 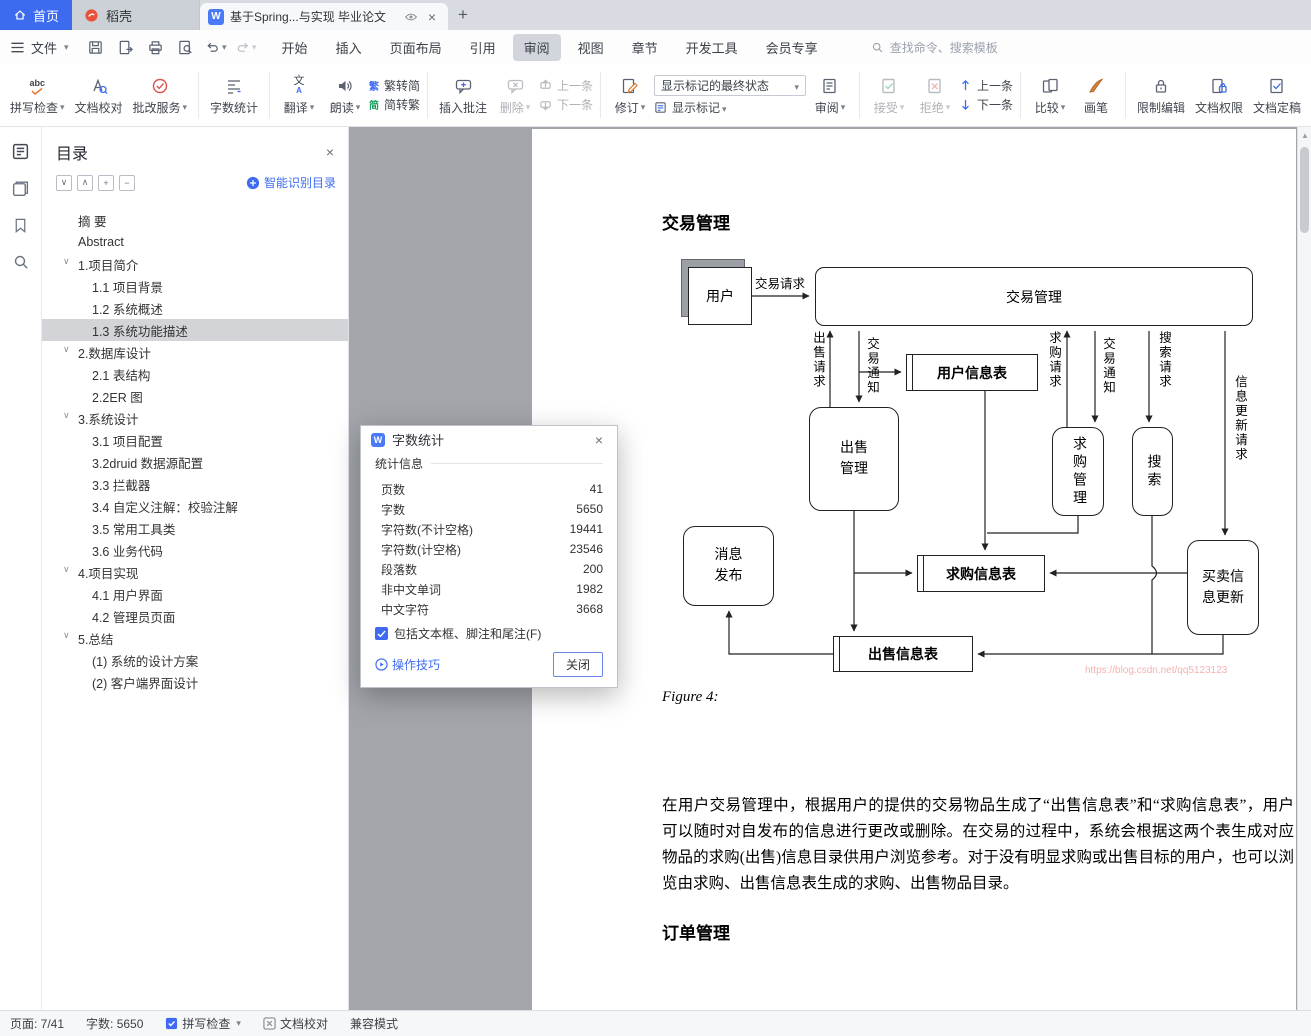 I want to click on vertical-scrollbar: ▲, so click(x=1304, y=568).